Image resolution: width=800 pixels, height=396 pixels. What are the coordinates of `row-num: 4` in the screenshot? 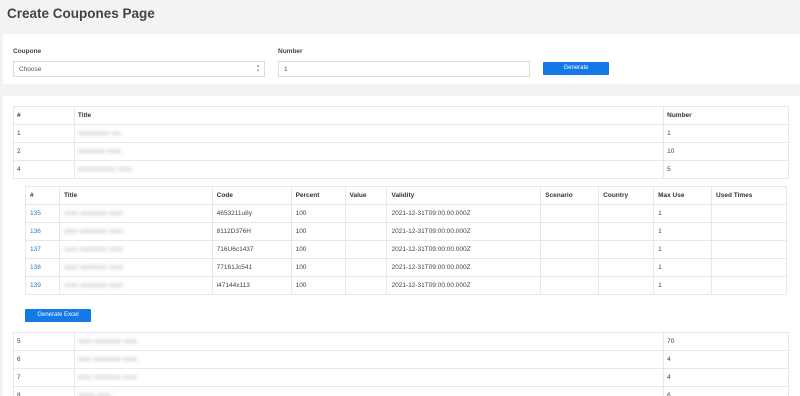 It's located at (44, 169).